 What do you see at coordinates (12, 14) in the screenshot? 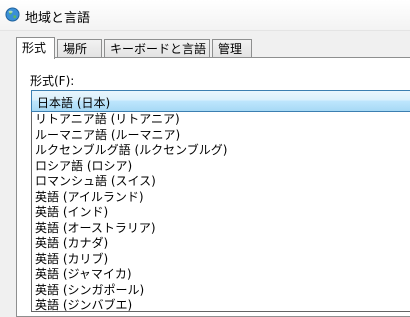
I see `globe-icon` at bounding box center [12, 14].